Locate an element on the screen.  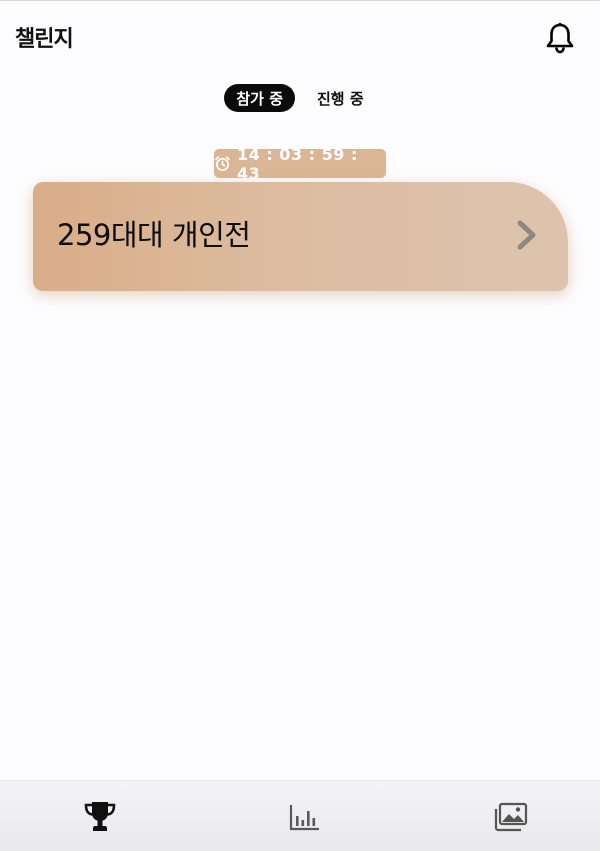
countdown-value: 14 : 03 : 59 : 43 is located at coordinates (297, 163).